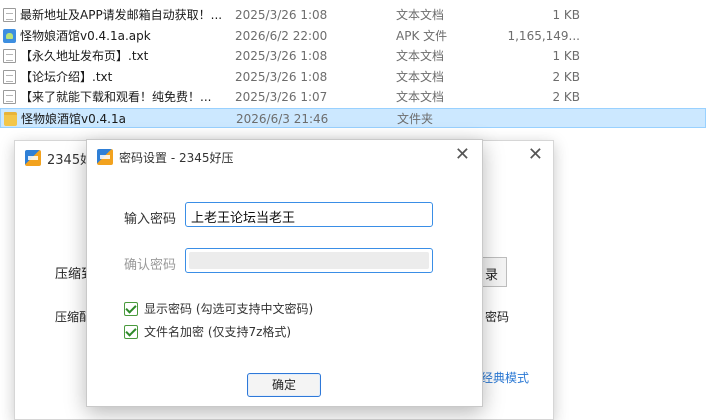  I want to click on show-password-label: 显示密码 (勾选可支持中文密码), so click(229, 309).